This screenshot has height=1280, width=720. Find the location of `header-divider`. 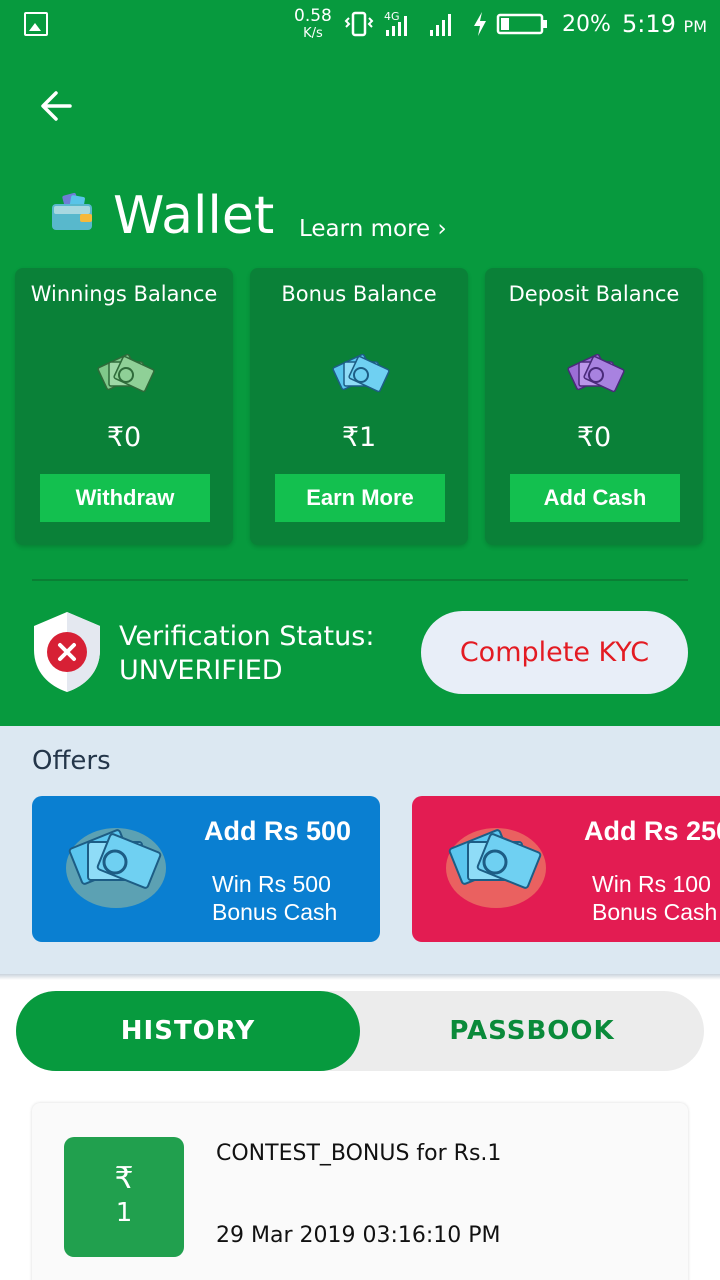

header-divider is located at coordinates (360, 580).